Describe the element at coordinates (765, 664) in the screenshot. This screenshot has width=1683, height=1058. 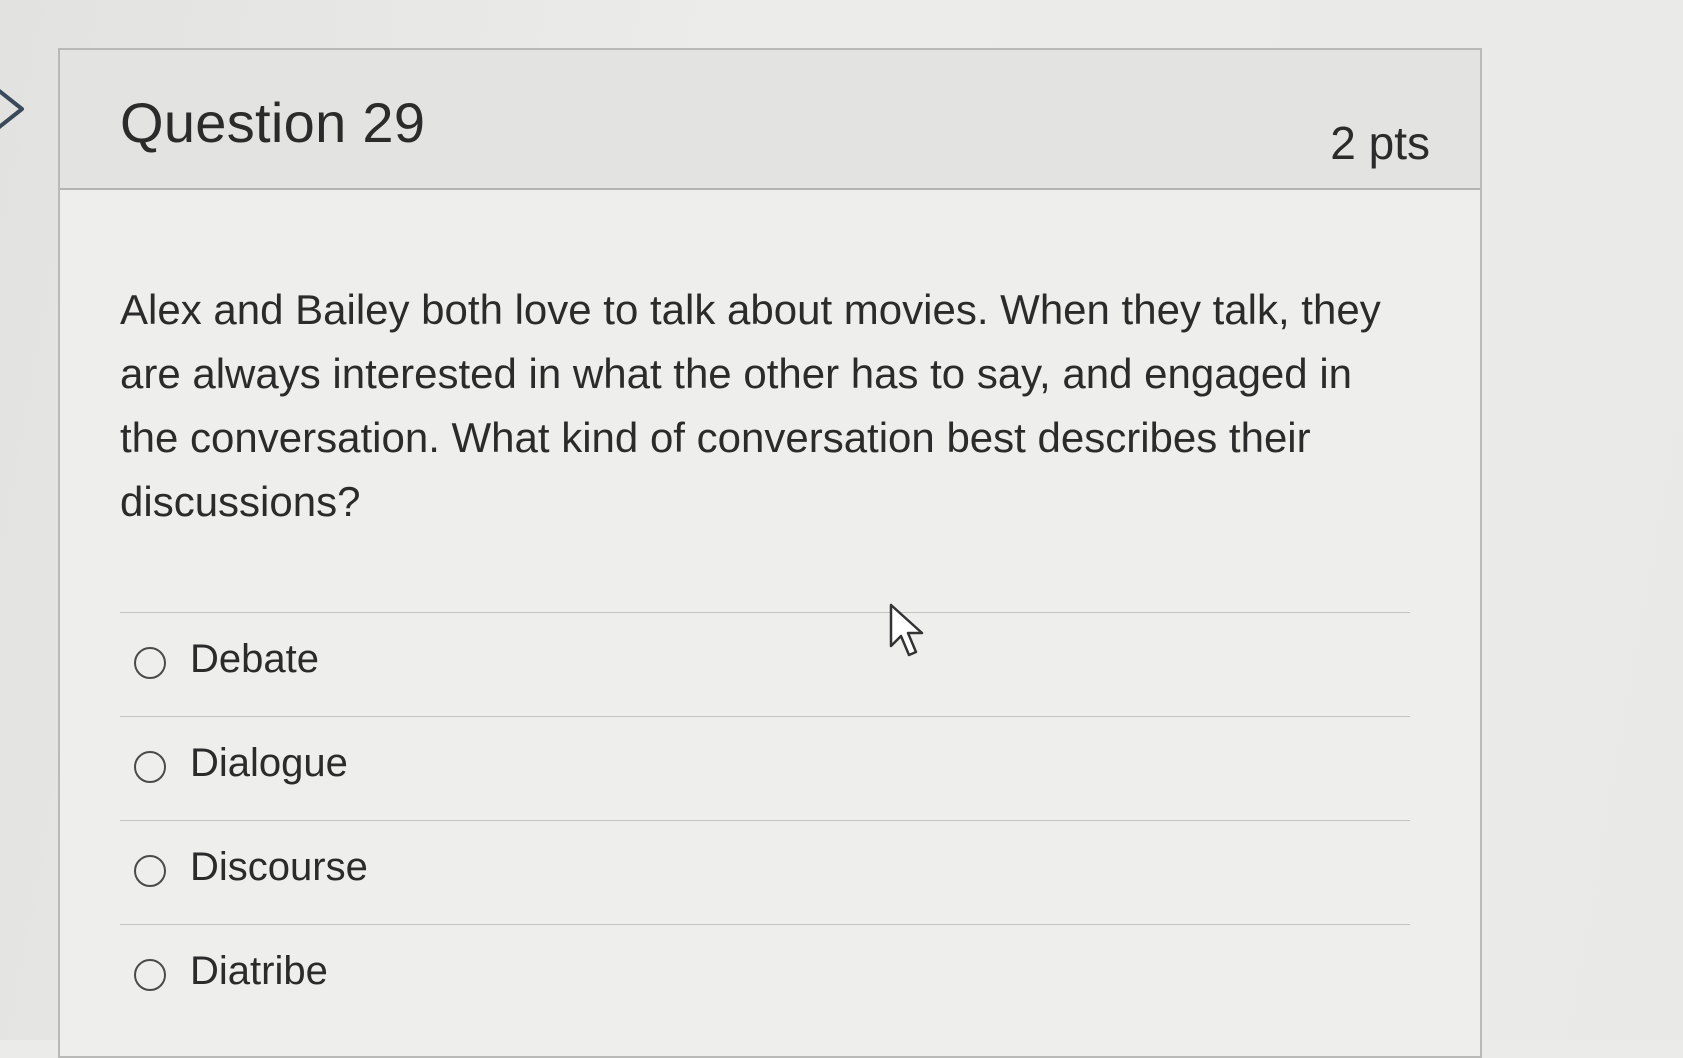
I see `answer-option-debate: Debate` at that location.